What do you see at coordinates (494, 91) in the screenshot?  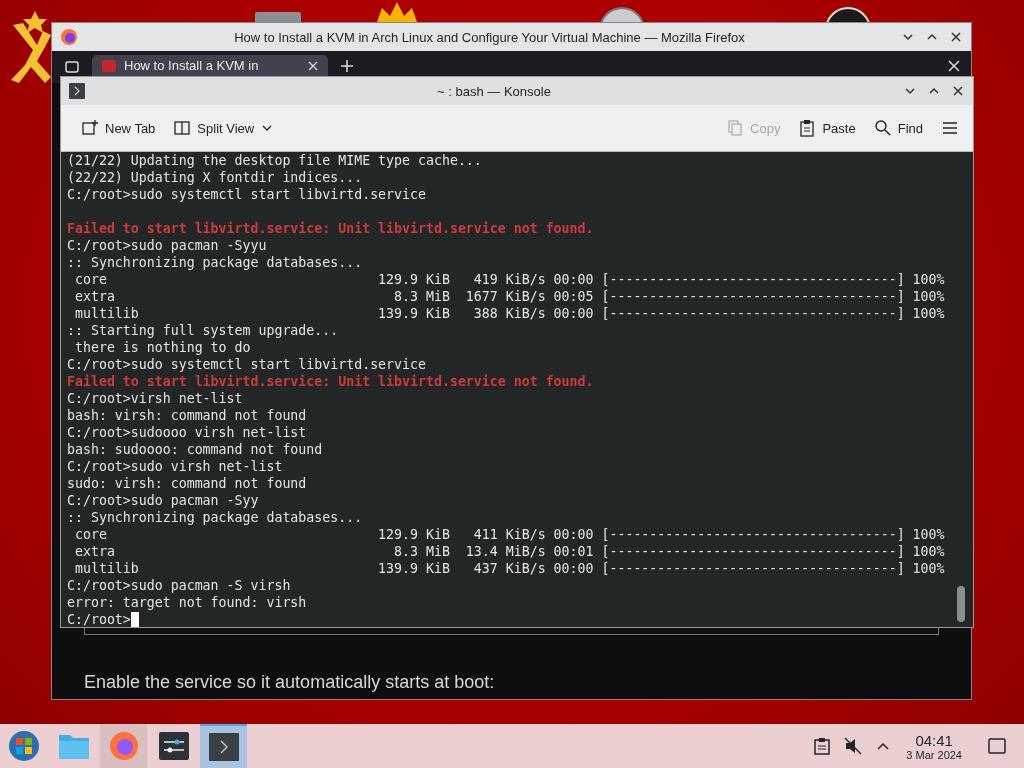 I see `window-title: ~ : bash — Konsole` at bounding box center [494, 91].